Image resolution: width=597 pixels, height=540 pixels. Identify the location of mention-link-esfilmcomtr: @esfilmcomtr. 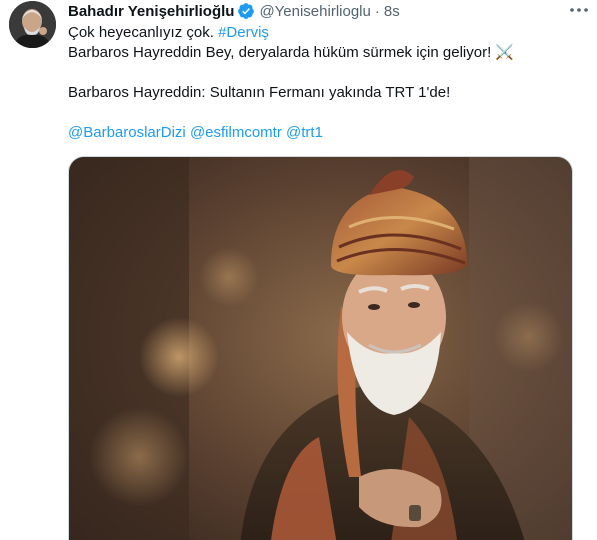
(236, 132).